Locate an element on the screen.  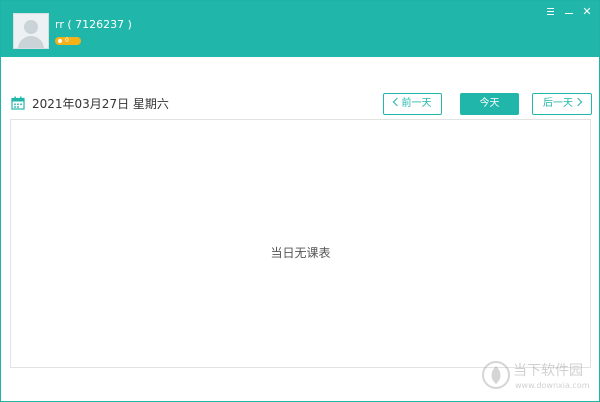
avatar-body-shape is located at coordinates (31, 42).